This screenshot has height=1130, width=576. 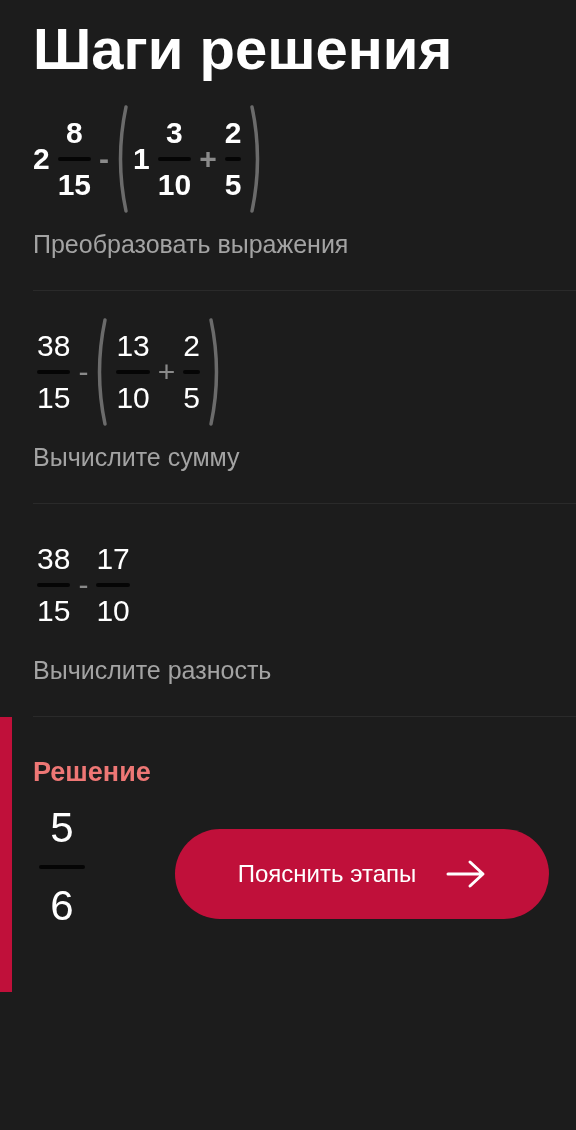 What do you see at coordinates (133, 346) in the screenshot?
I see `numerator: 13` at bounding box center [133, 346].